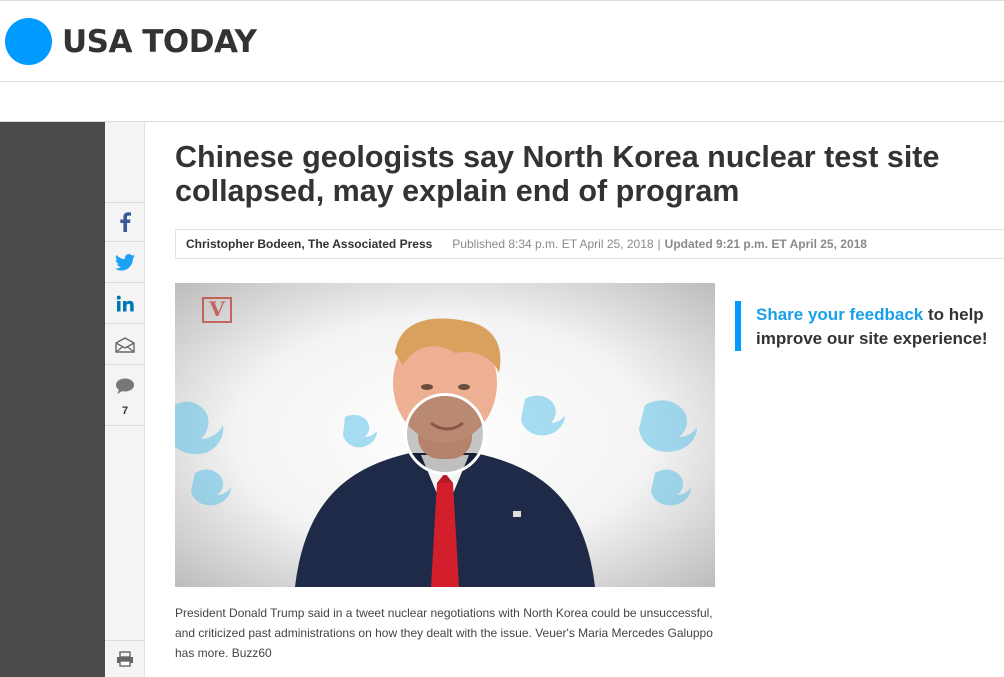  I want to click on linkedin-icon, so click(125, 303).